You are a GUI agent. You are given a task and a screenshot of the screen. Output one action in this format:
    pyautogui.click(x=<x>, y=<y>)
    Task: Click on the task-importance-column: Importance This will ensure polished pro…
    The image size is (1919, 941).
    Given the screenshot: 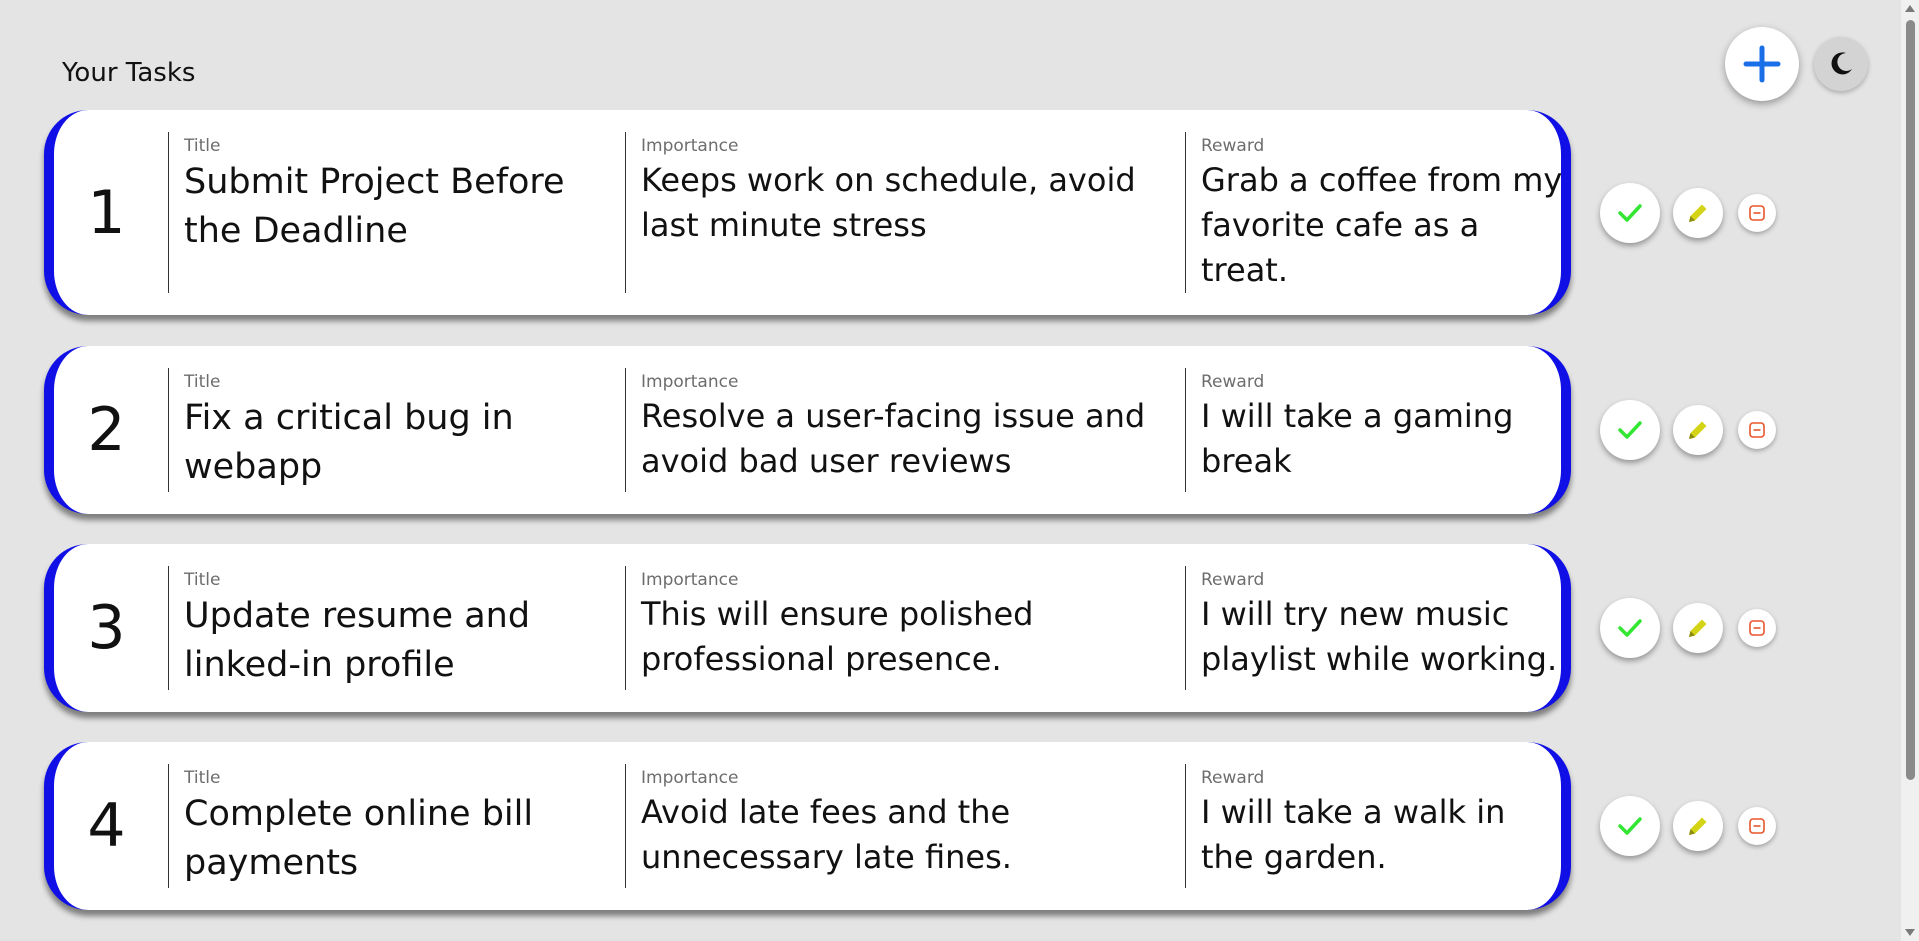 What is the action you would take?
    pyautogui.click(x=905, y=628)
    